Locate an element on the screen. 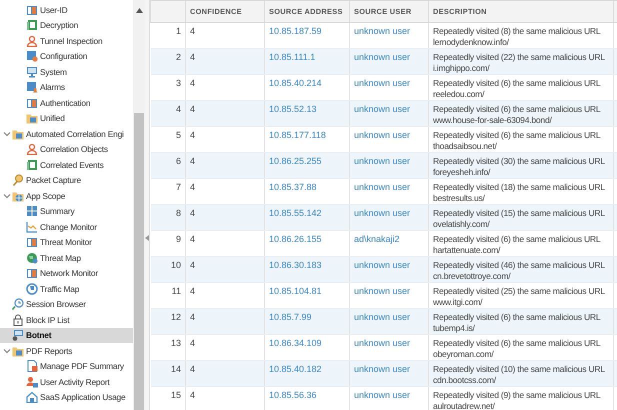 This screenshot has height=410, width=617. table-cell: Repeatedly visited (46) the same malicious URL cn.brevetottroye.com/ is located at coordinates (521, 269).